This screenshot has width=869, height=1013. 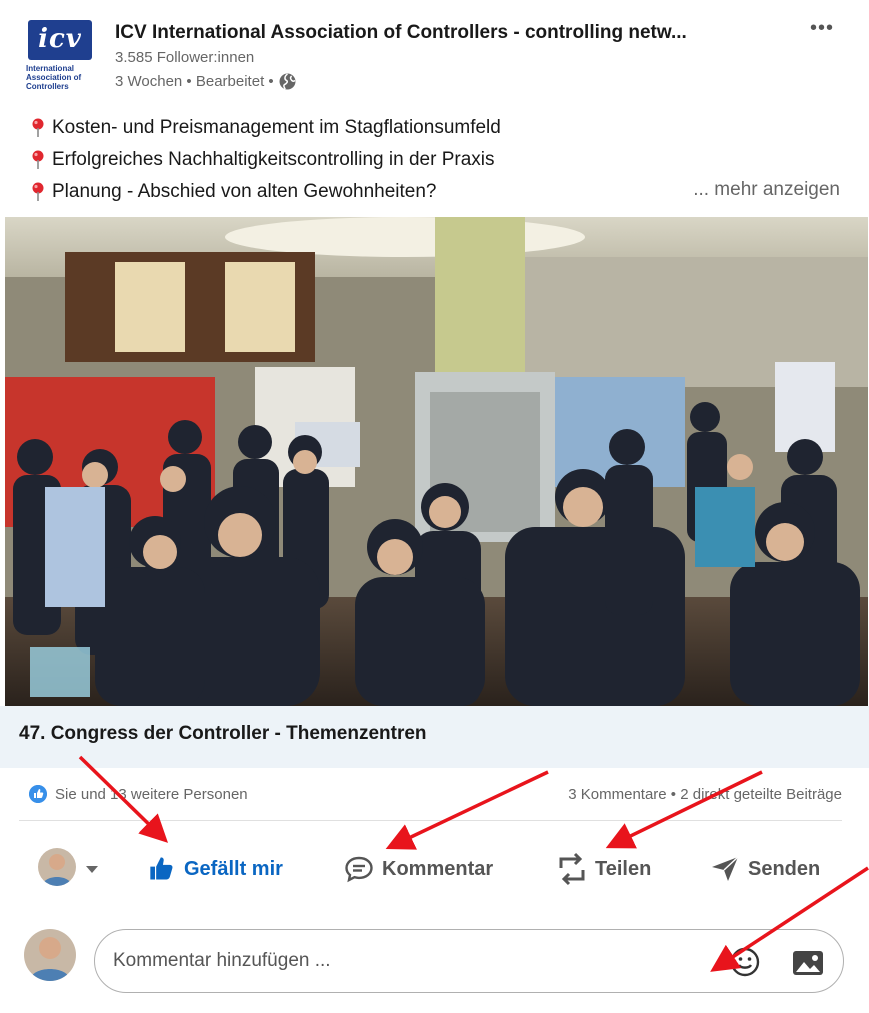 What do you see at coordinates (359, 869) in the screenshot?
I see `comment-icon` at bounding box center [359, 869].